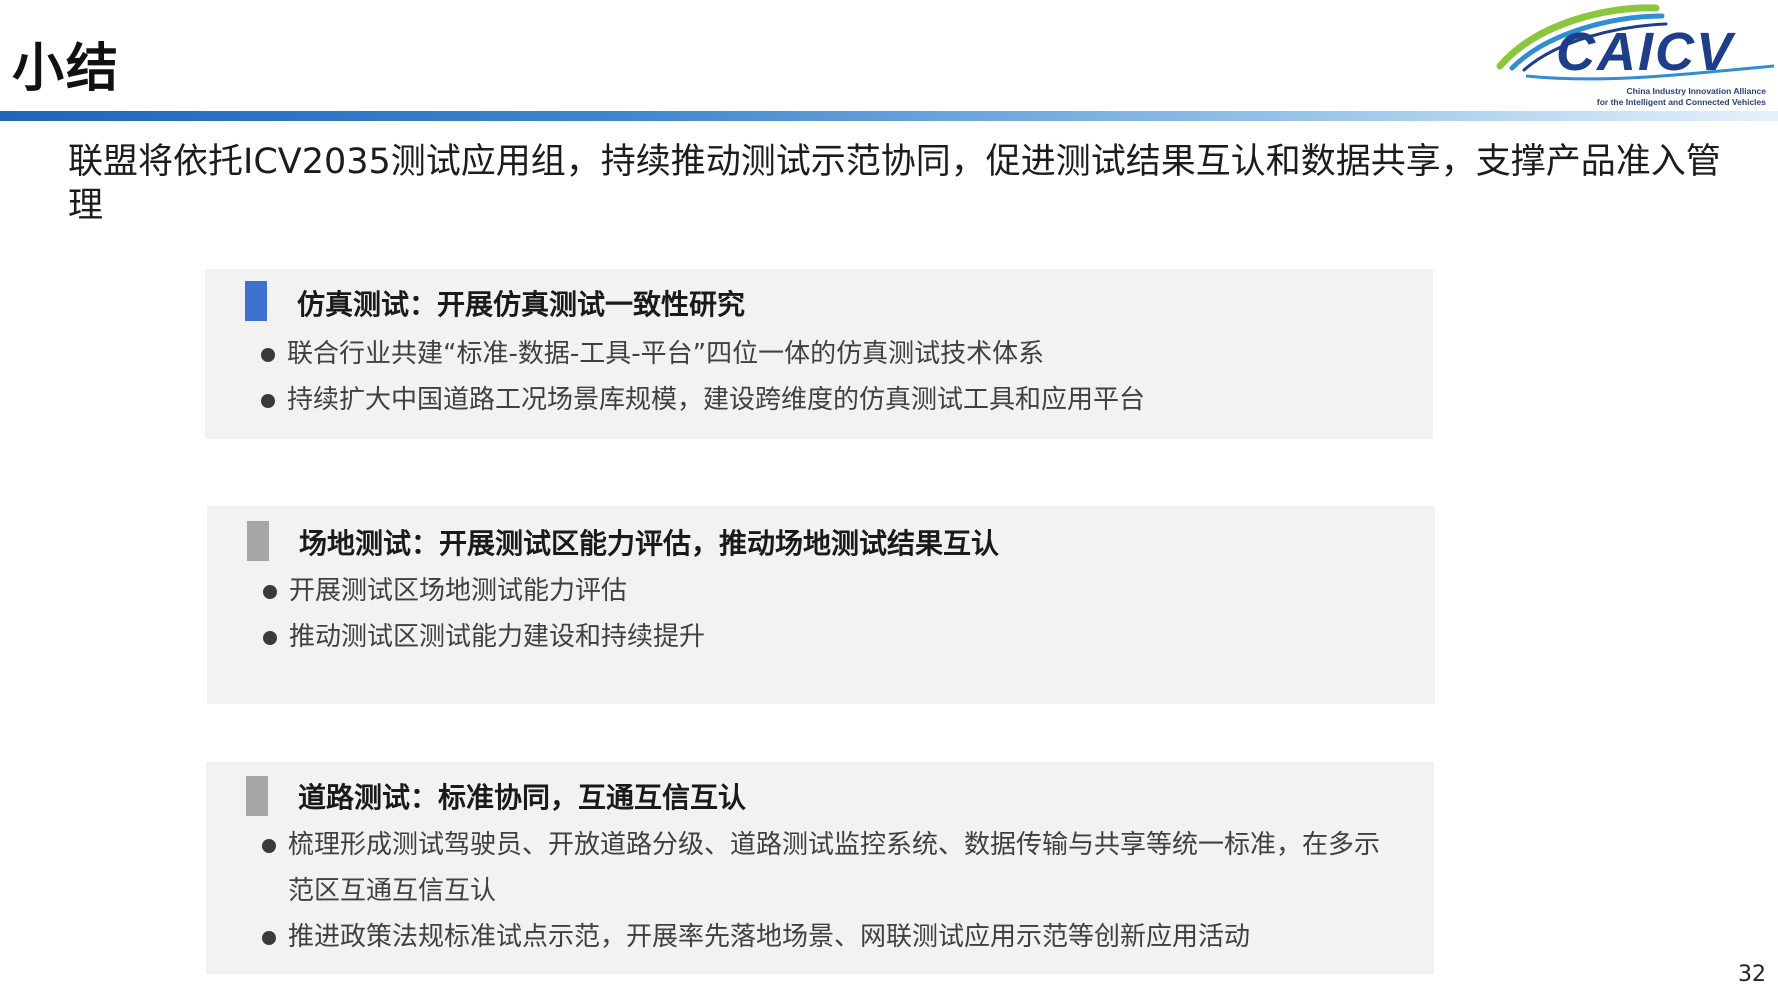 Image resolution: width=1778 pixels, height=1000 pixels. What do you see at coordinates (716, 400) in the screenshot?
I see `bullet-text: 持续扩大中国道路工况场景库规模，建设跨维度的仿真测试工具和应用平台` at bounding box center [716, 400].